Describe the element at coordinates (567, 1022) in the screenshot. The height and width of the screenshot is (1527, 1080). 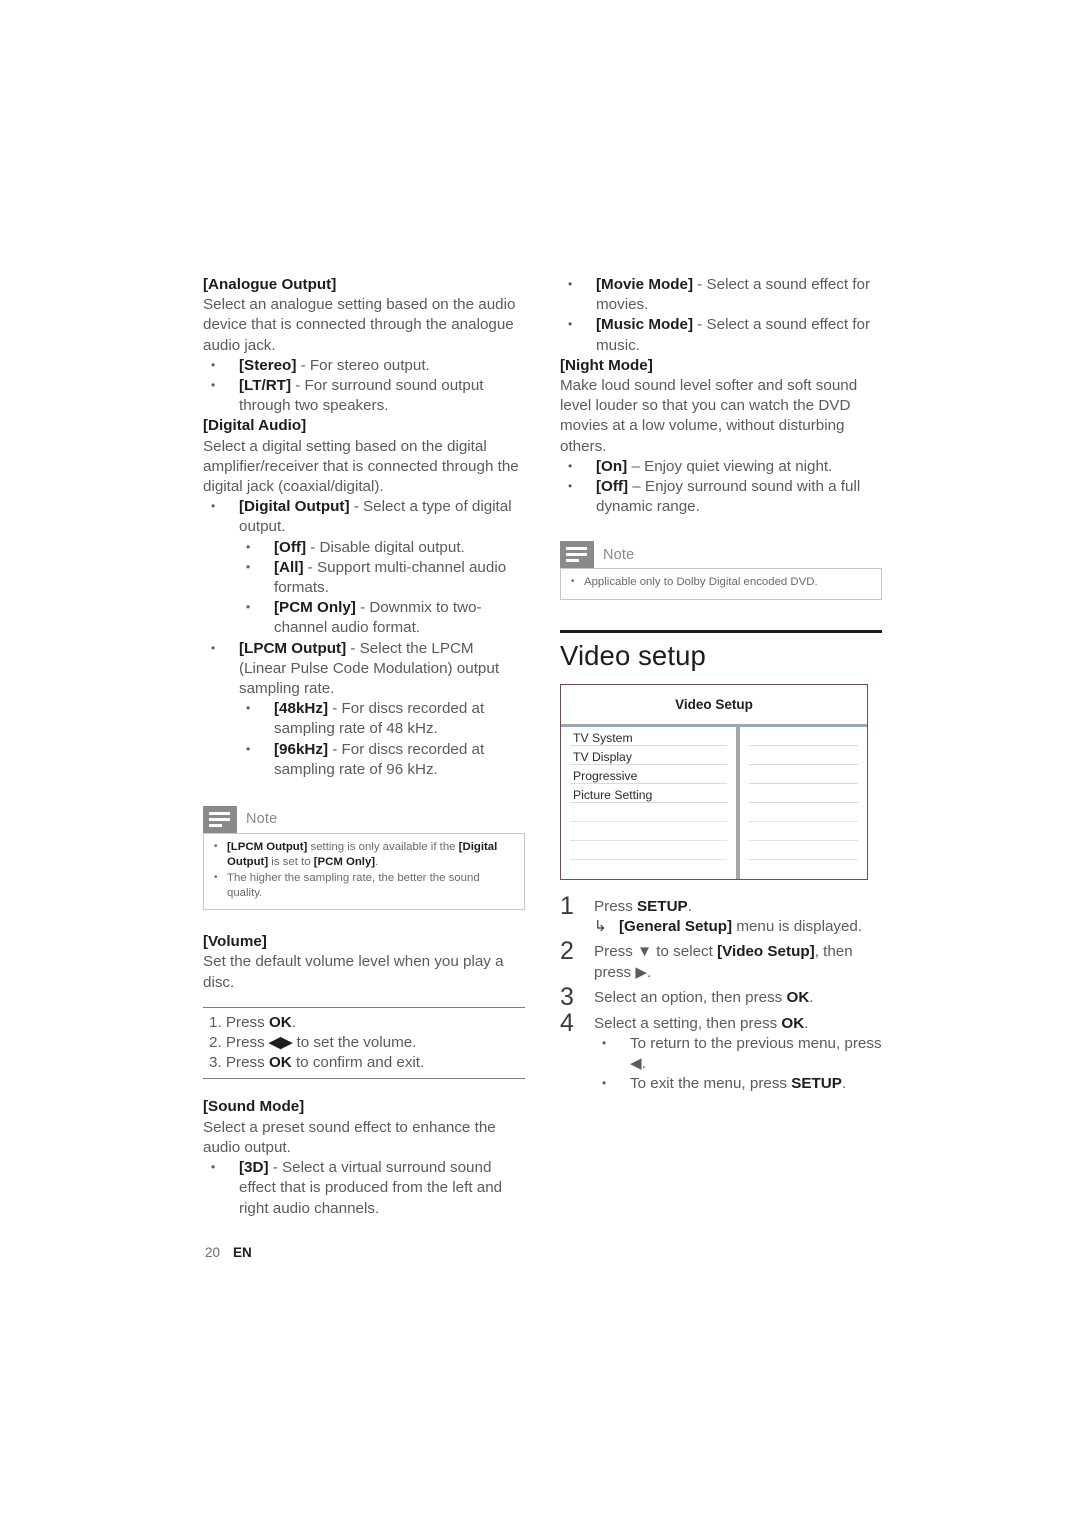
I see `step-number: 4` at that location.